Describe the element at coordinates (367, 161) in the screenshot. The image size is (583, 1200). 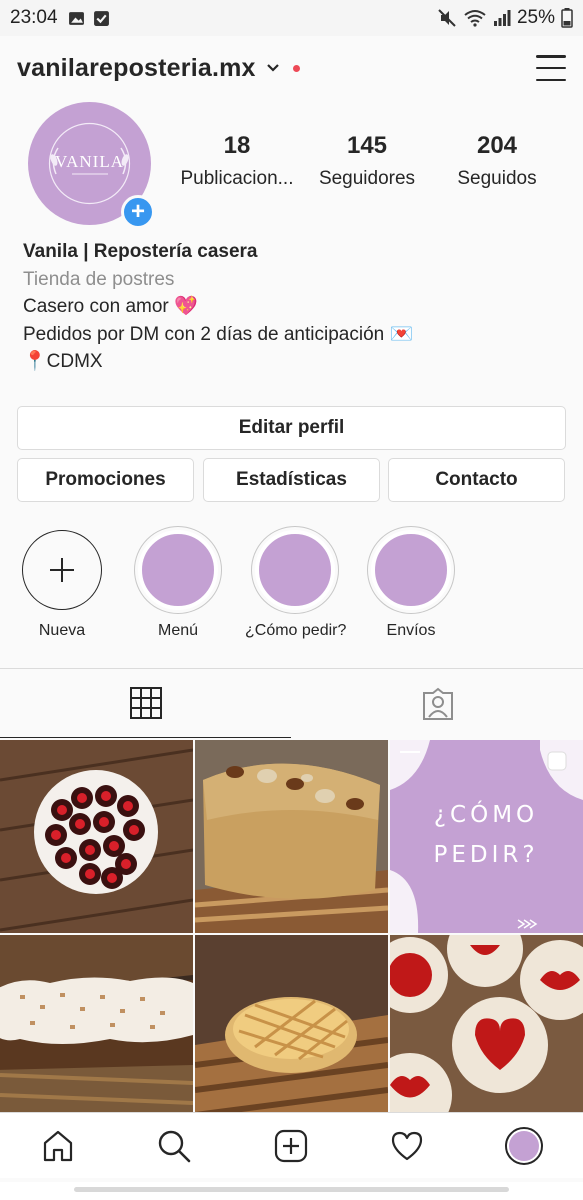
I see `stat-followers: 145 Seguidores` at that location.